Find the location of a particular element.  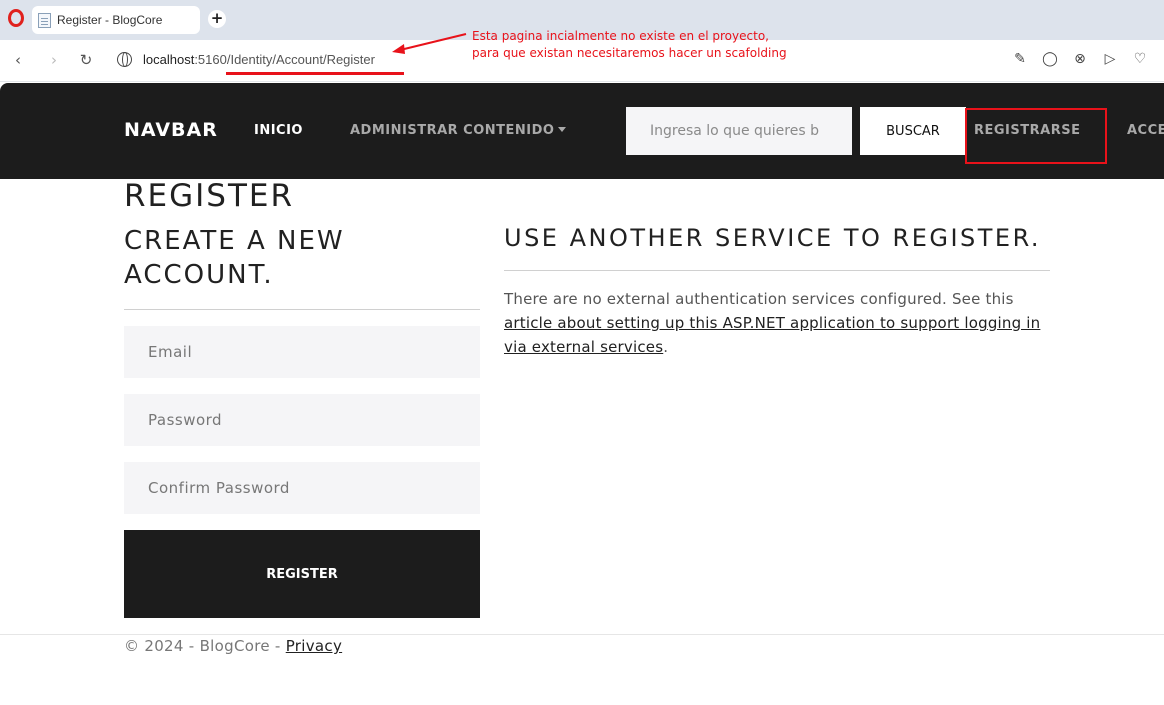

adblock-icon: ⊗ is located at coordinates (1080, 59).